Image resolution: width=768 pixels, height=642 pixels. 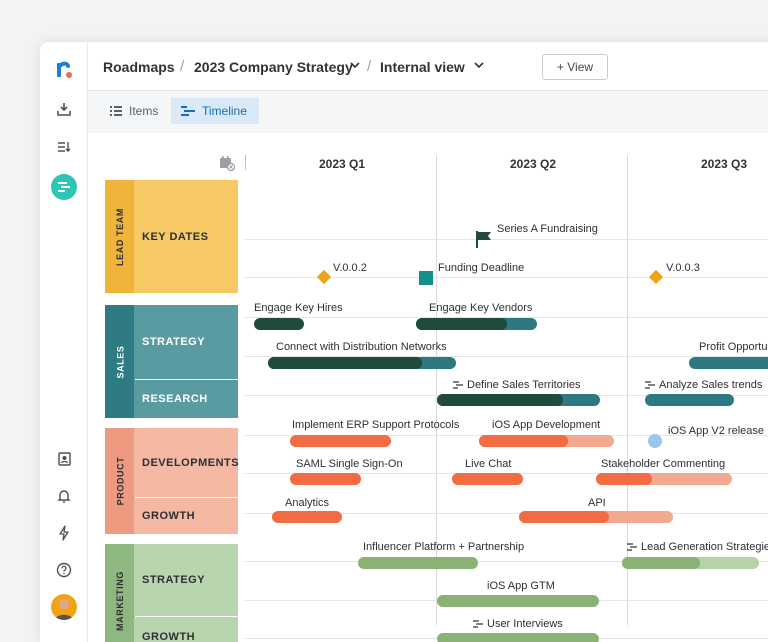 I want to click on calendar-settings-icon, so click(x=227, y=163).